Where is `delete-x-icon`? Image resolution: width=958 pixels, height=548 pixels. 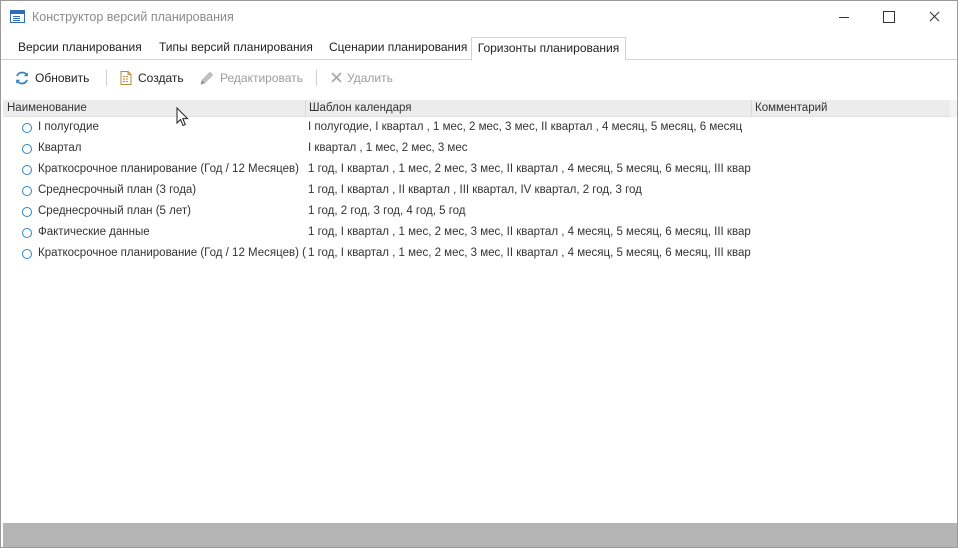 delete-x-icon is located at coordinates (337, 78).